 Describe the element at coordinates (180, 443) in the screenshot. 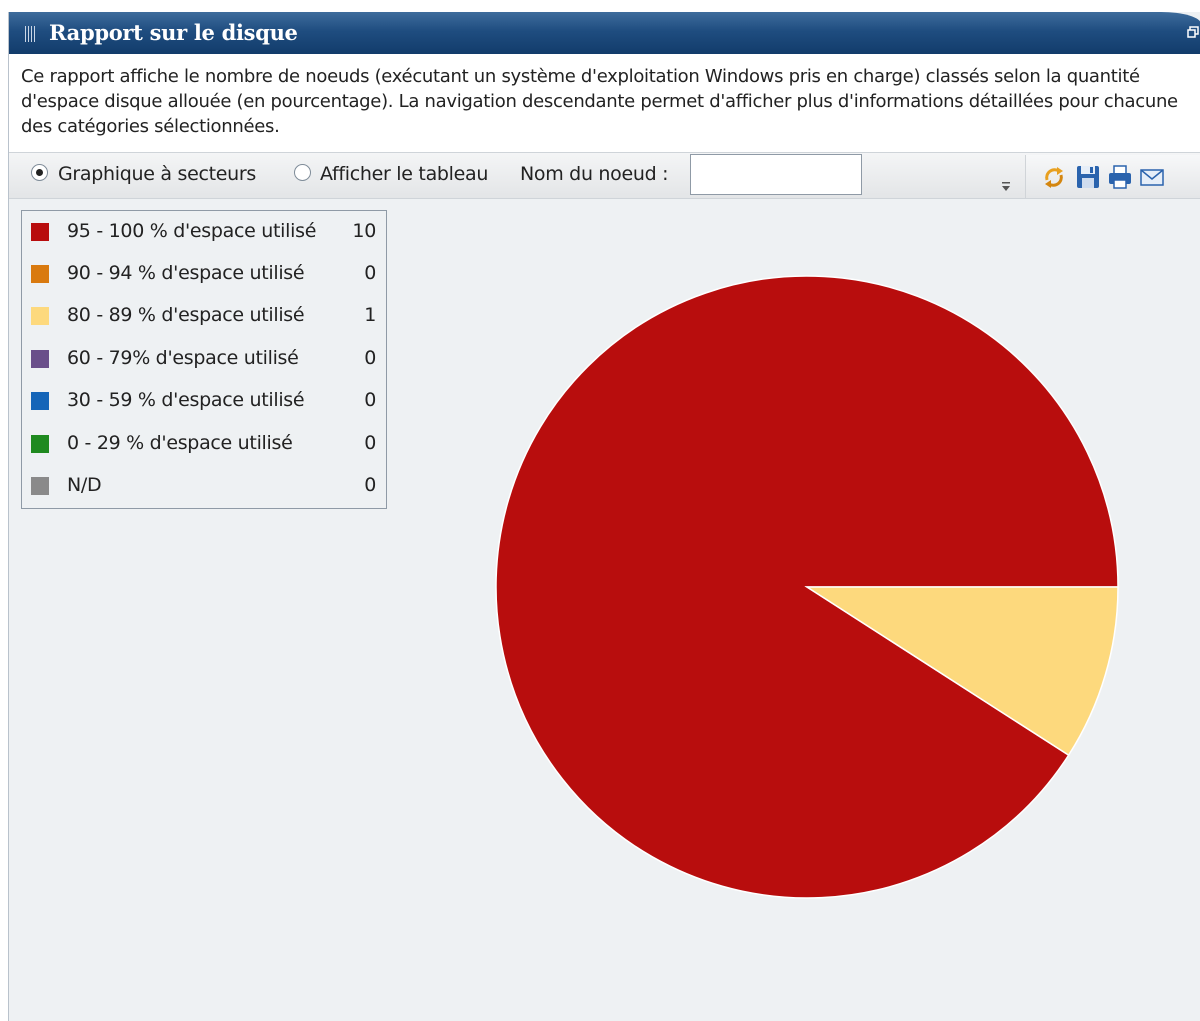

I see `legend-label: 0 - 29 % d'espace utilisé` at that location.